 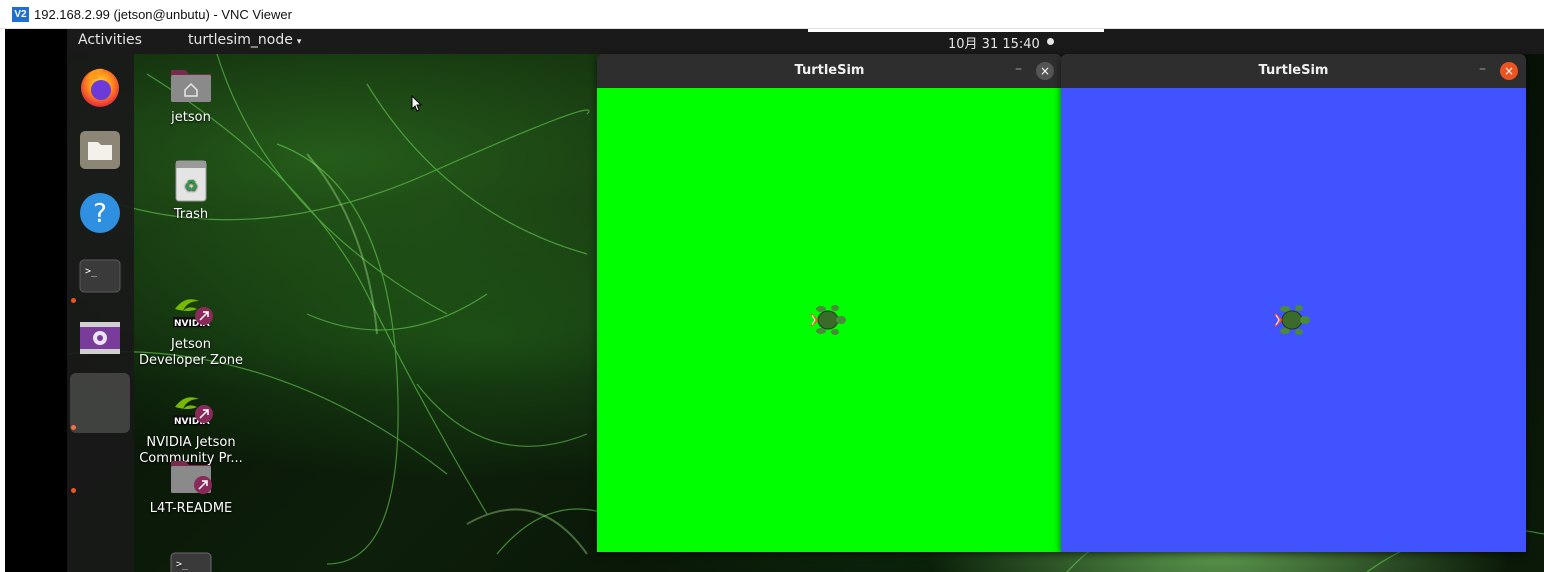 I want to click on activities-button: Activities, so click(x=110, y=40).